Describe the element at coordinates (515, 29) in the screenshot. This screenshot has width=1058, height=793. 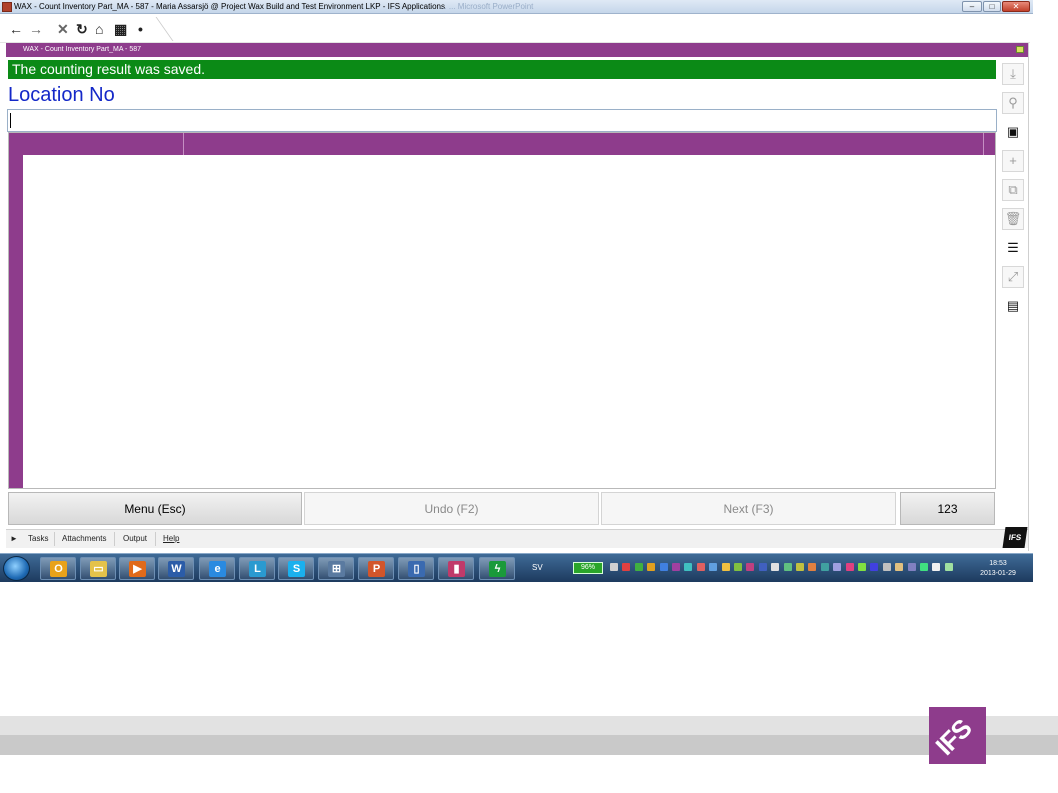
I see `navigation-toolbar: ← → ✕ ↻ ⌂ ▦ •` at that location.